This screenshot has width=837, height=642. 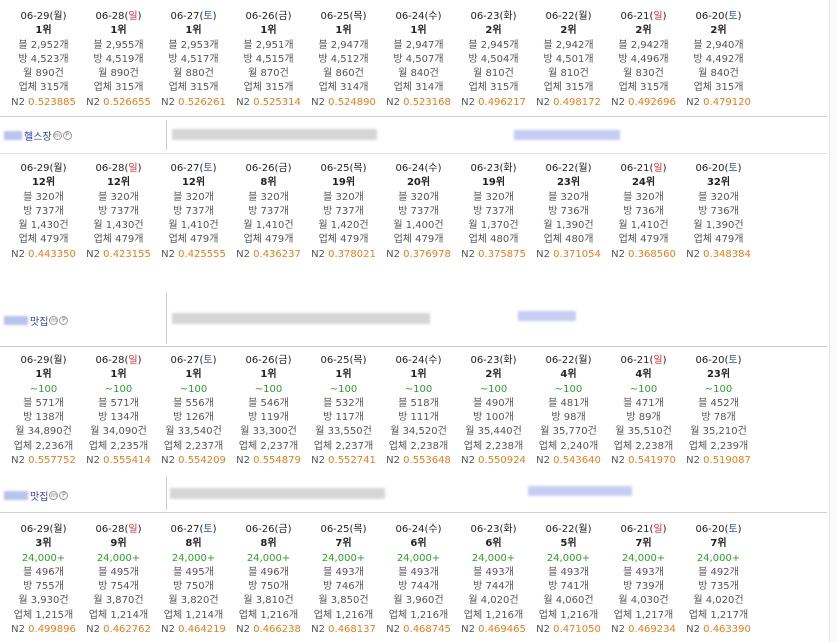 I want to click on business-count: 업체 314개, so click(x=343, y=88).